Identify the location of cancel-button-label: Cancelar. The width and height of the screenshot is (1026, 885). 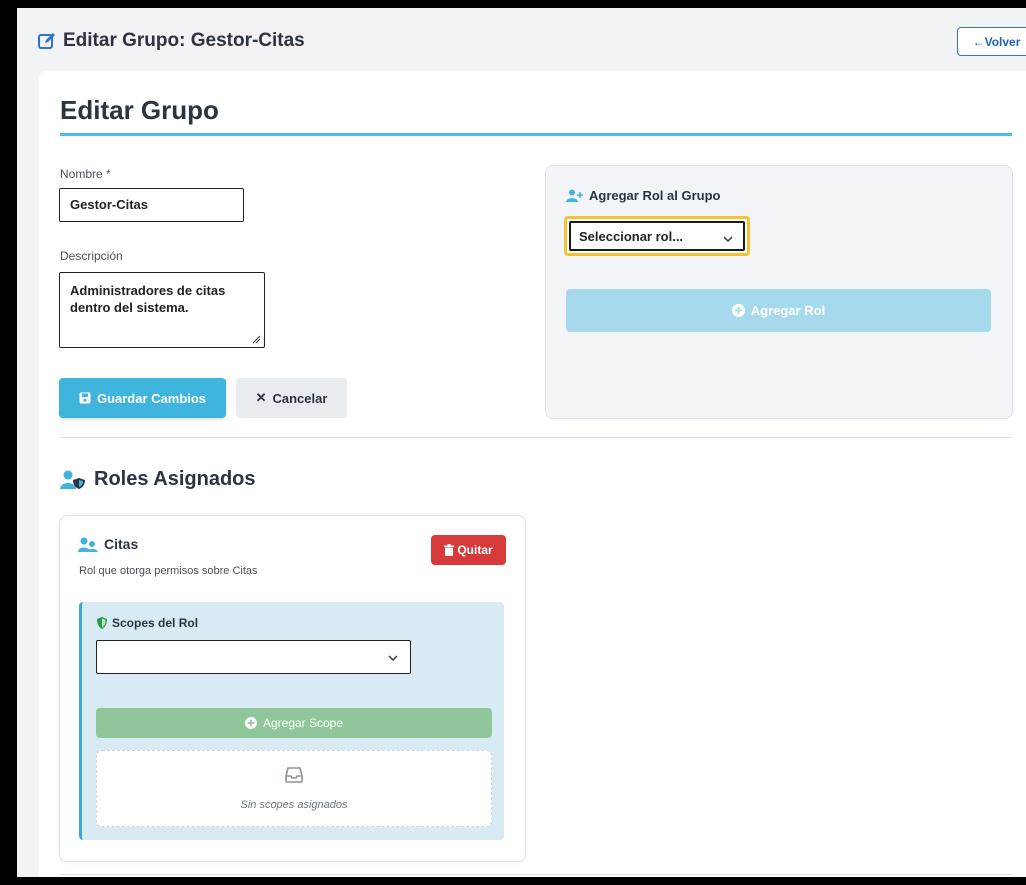
(300, 398).